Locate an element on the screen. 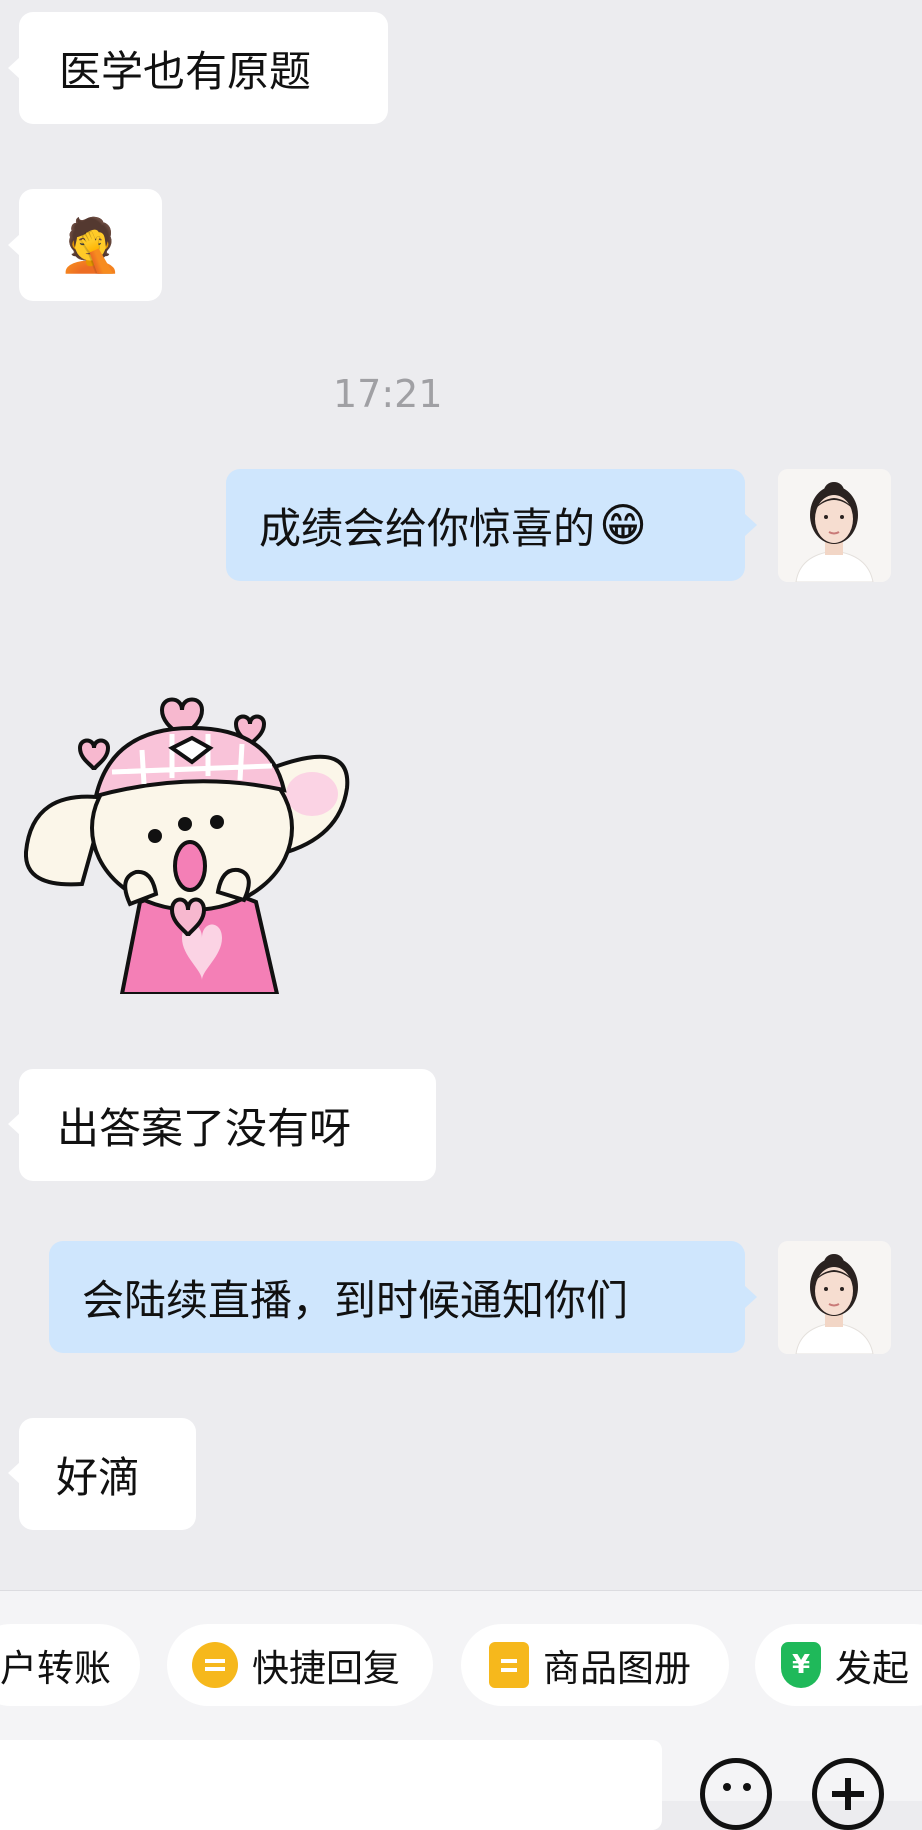 The width and height of the screenshot is (922, 1830). message-bubble: 出答案了没有呀 is located at coordinates (227, 1125).